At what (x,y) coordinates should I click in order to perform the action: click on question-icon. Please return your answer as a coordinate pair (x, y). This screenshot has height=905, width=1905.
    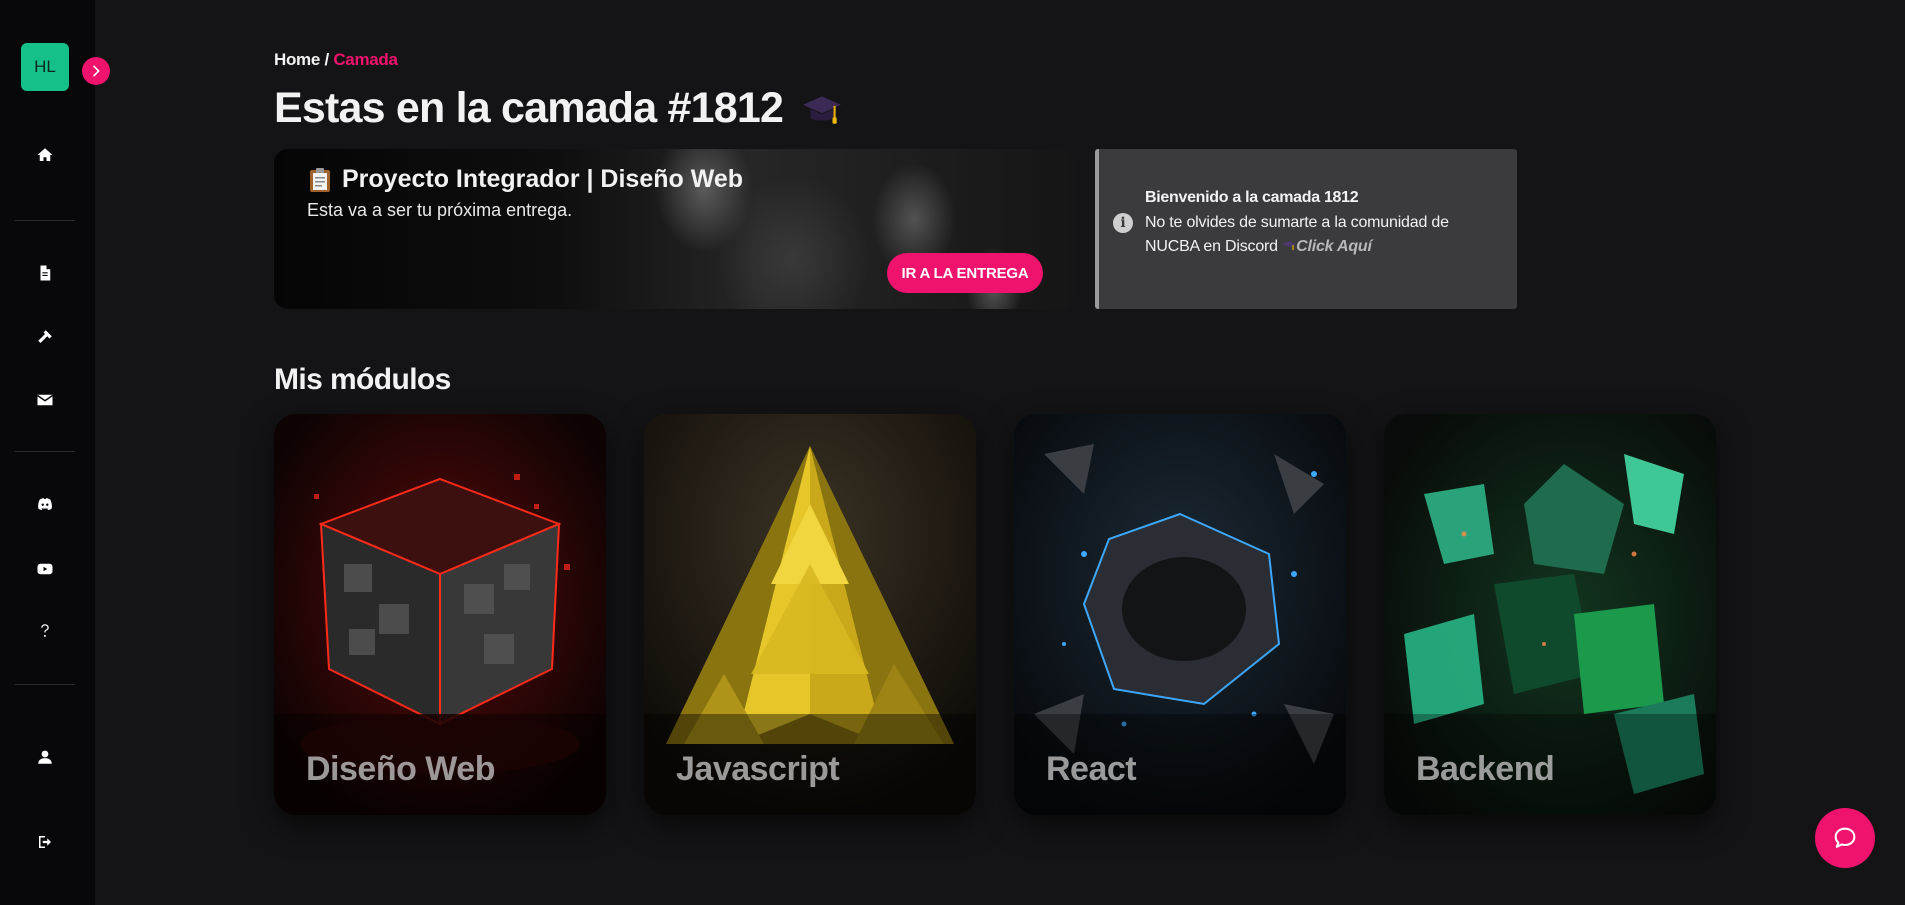
    Looking at the image, I should click on (45, 631).